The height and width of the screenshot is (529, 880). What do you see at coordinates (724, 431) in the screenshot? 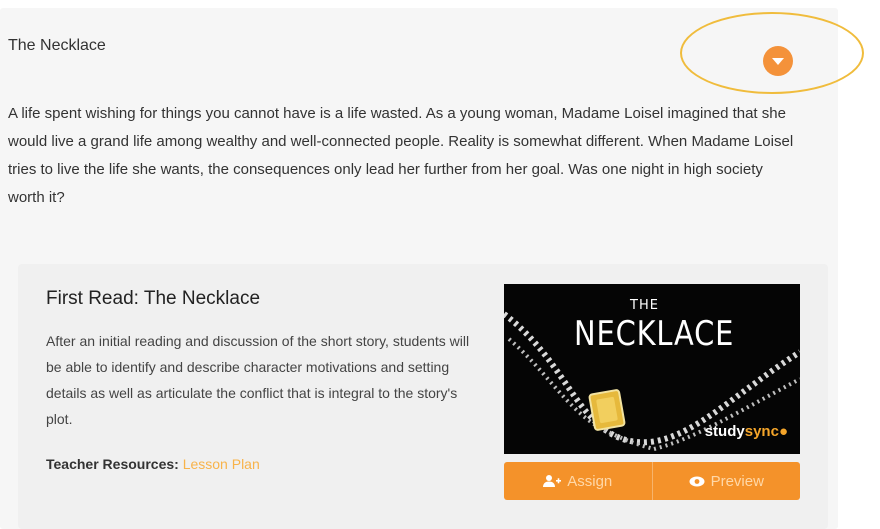
I see `brand-study: study` at bounding box center [724, 431].